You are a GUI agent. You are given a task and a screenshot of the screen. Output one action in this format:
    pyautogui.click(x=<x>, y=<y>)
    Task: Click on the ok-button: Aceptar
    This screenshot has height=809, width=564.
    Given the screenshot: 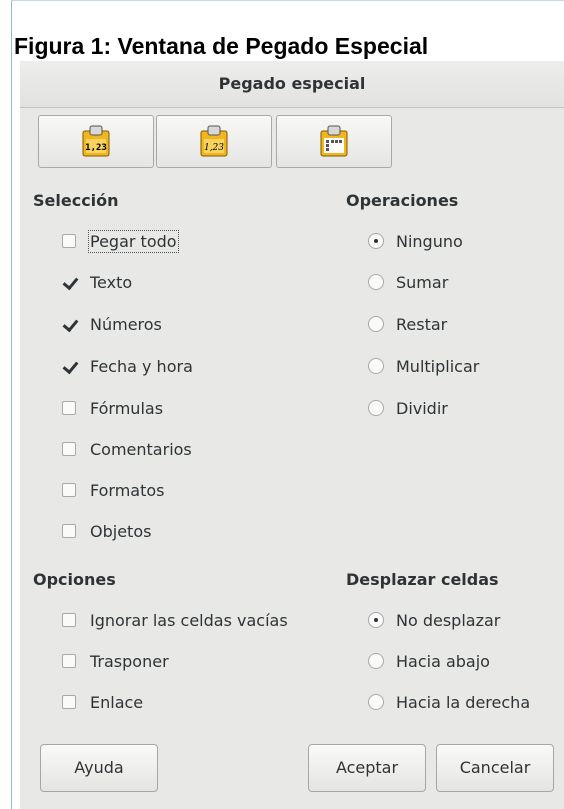 What is the action you would take?
    pyautogui.click(x=367, y=768)
    